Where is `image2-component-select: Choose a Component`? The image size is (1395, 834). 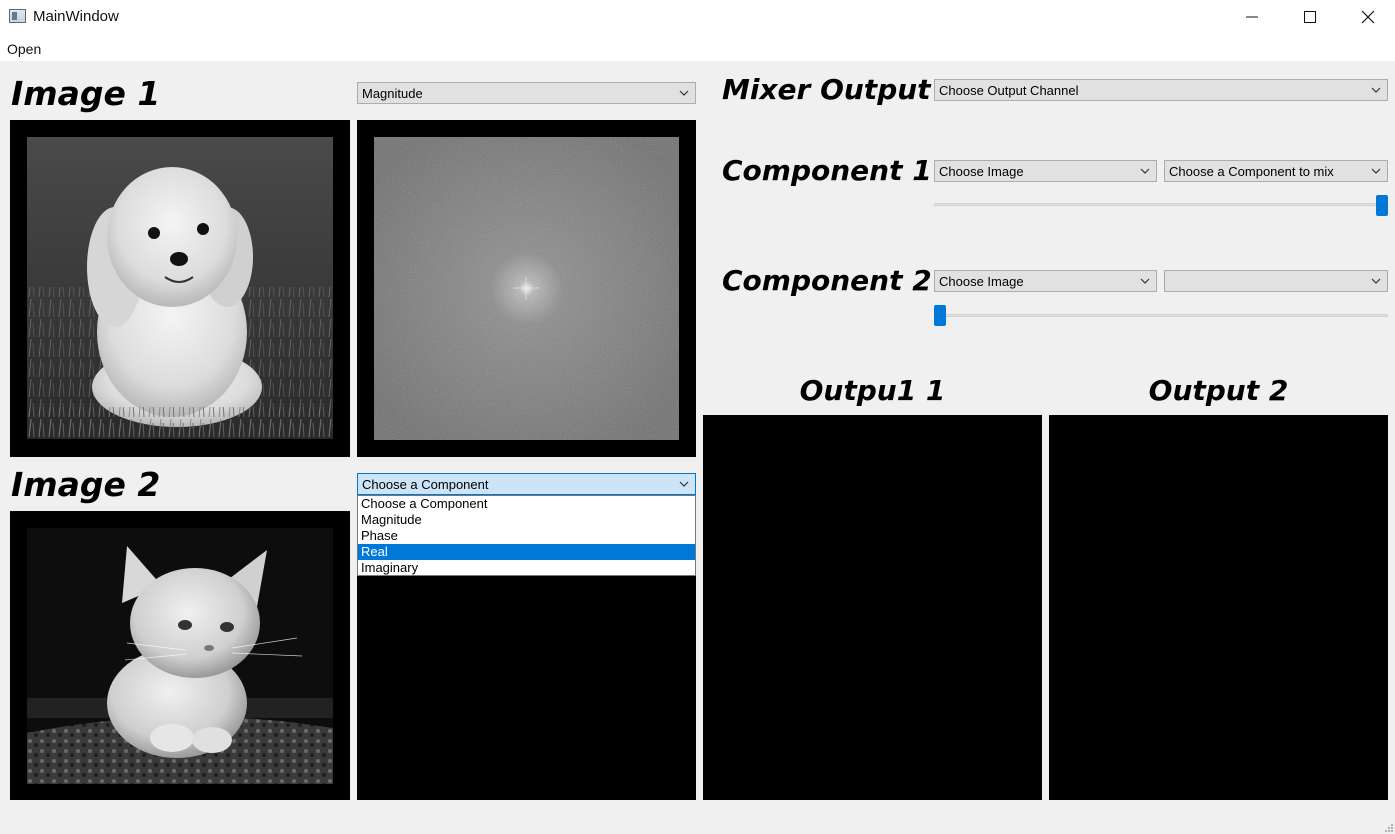 image2-component-select: Choose a Component is located at coordinates (526, 484).